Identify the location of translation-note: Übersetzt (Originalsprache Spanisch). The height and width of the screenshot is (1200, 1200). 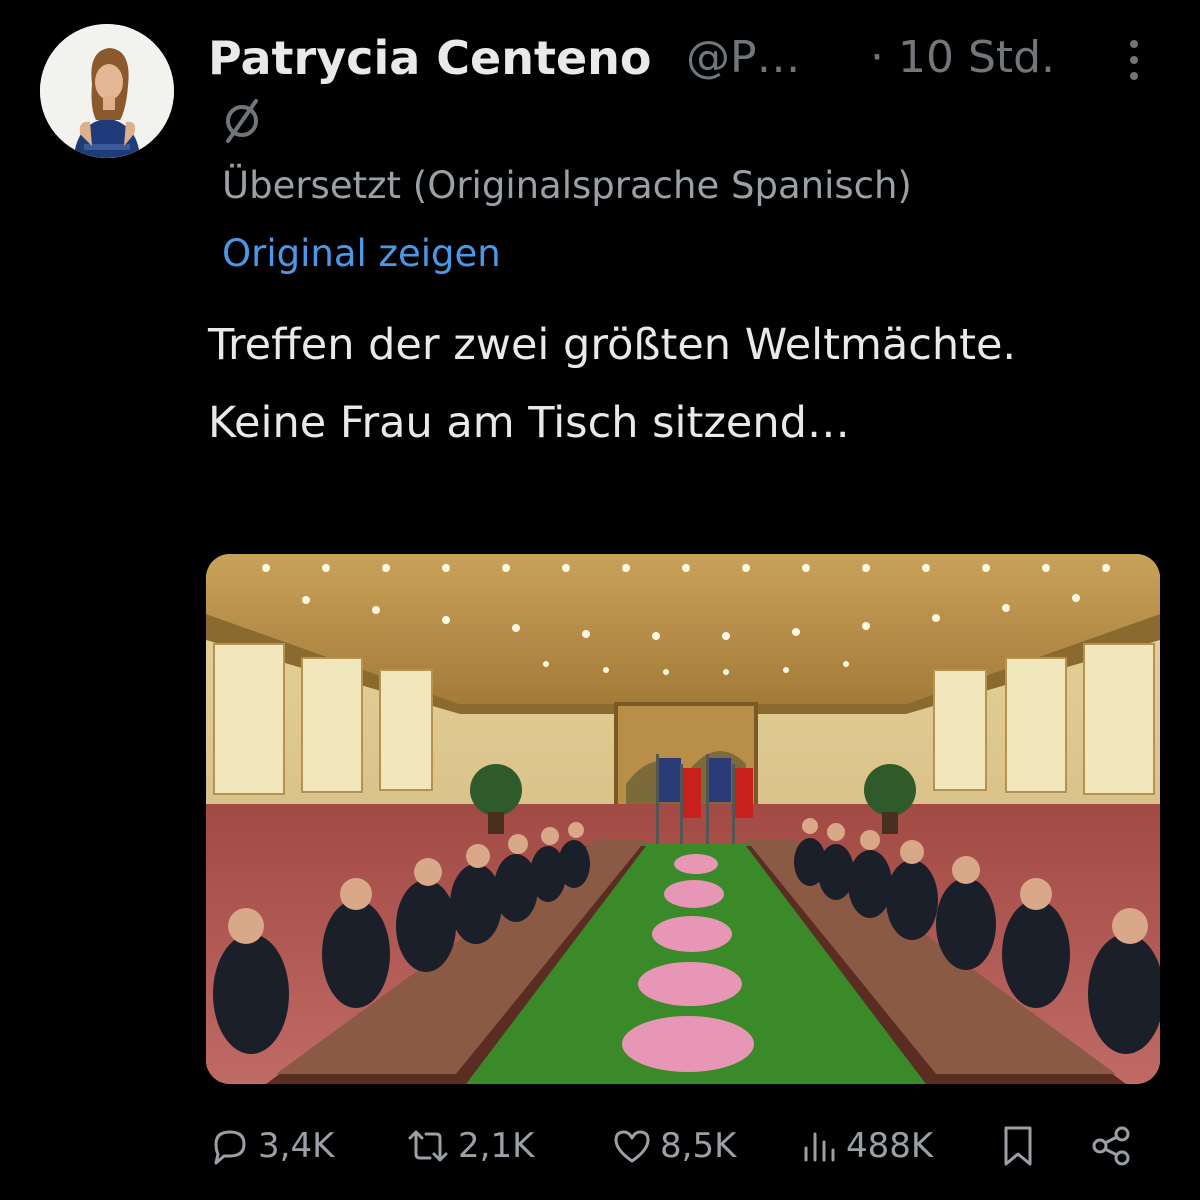
(567, 185).